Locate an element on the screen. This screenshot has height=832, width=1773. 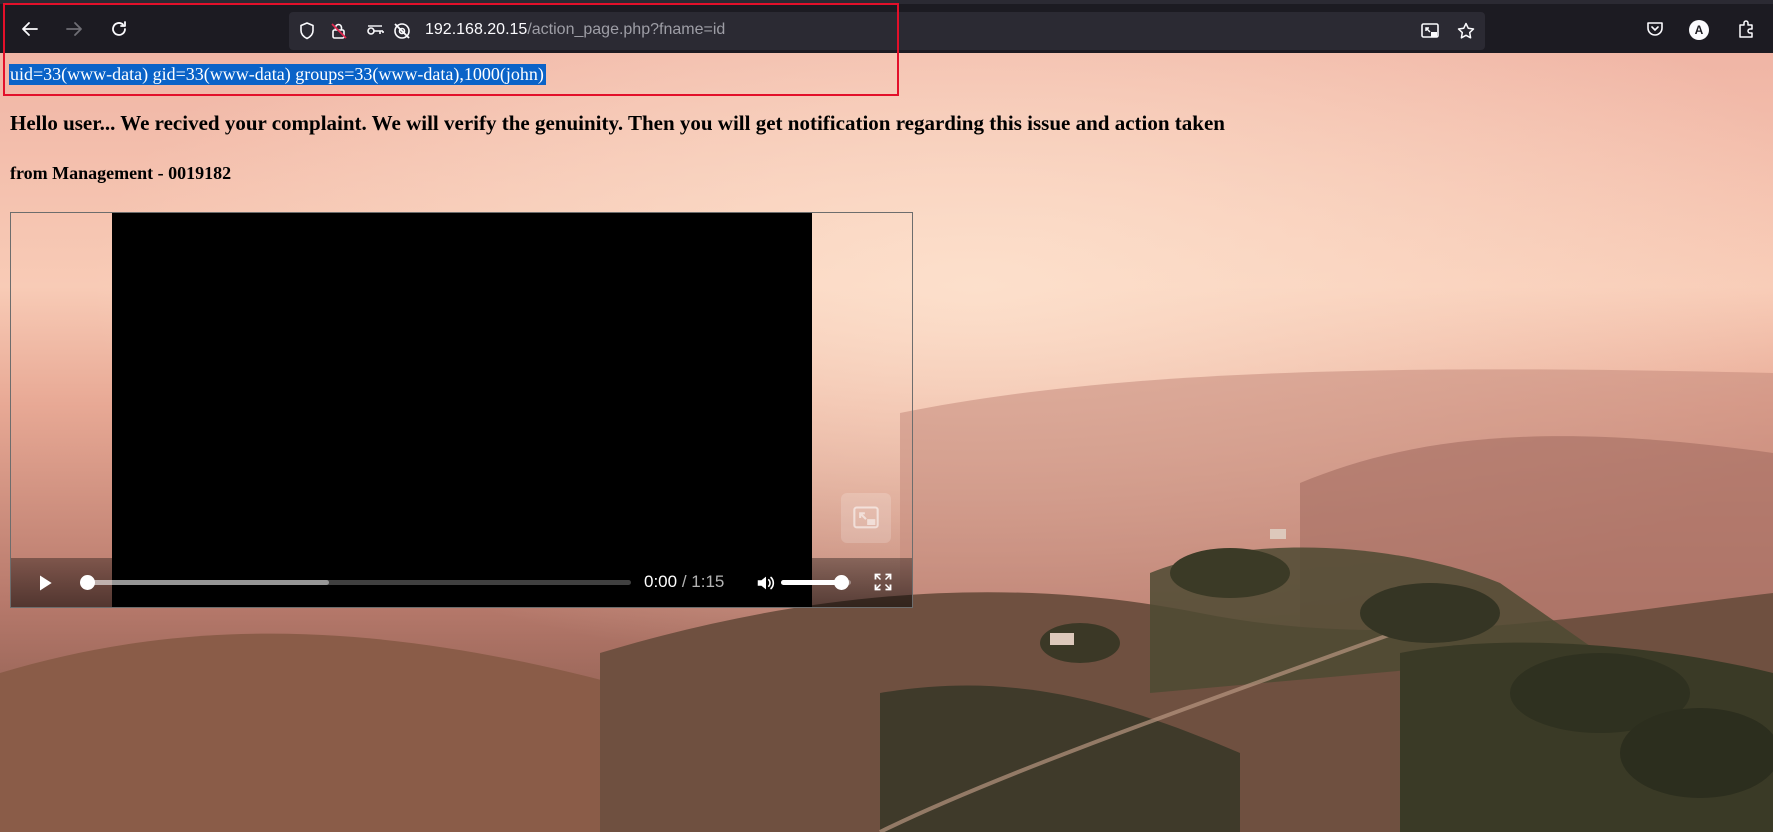
play-button is located at coordinates (45, 583).